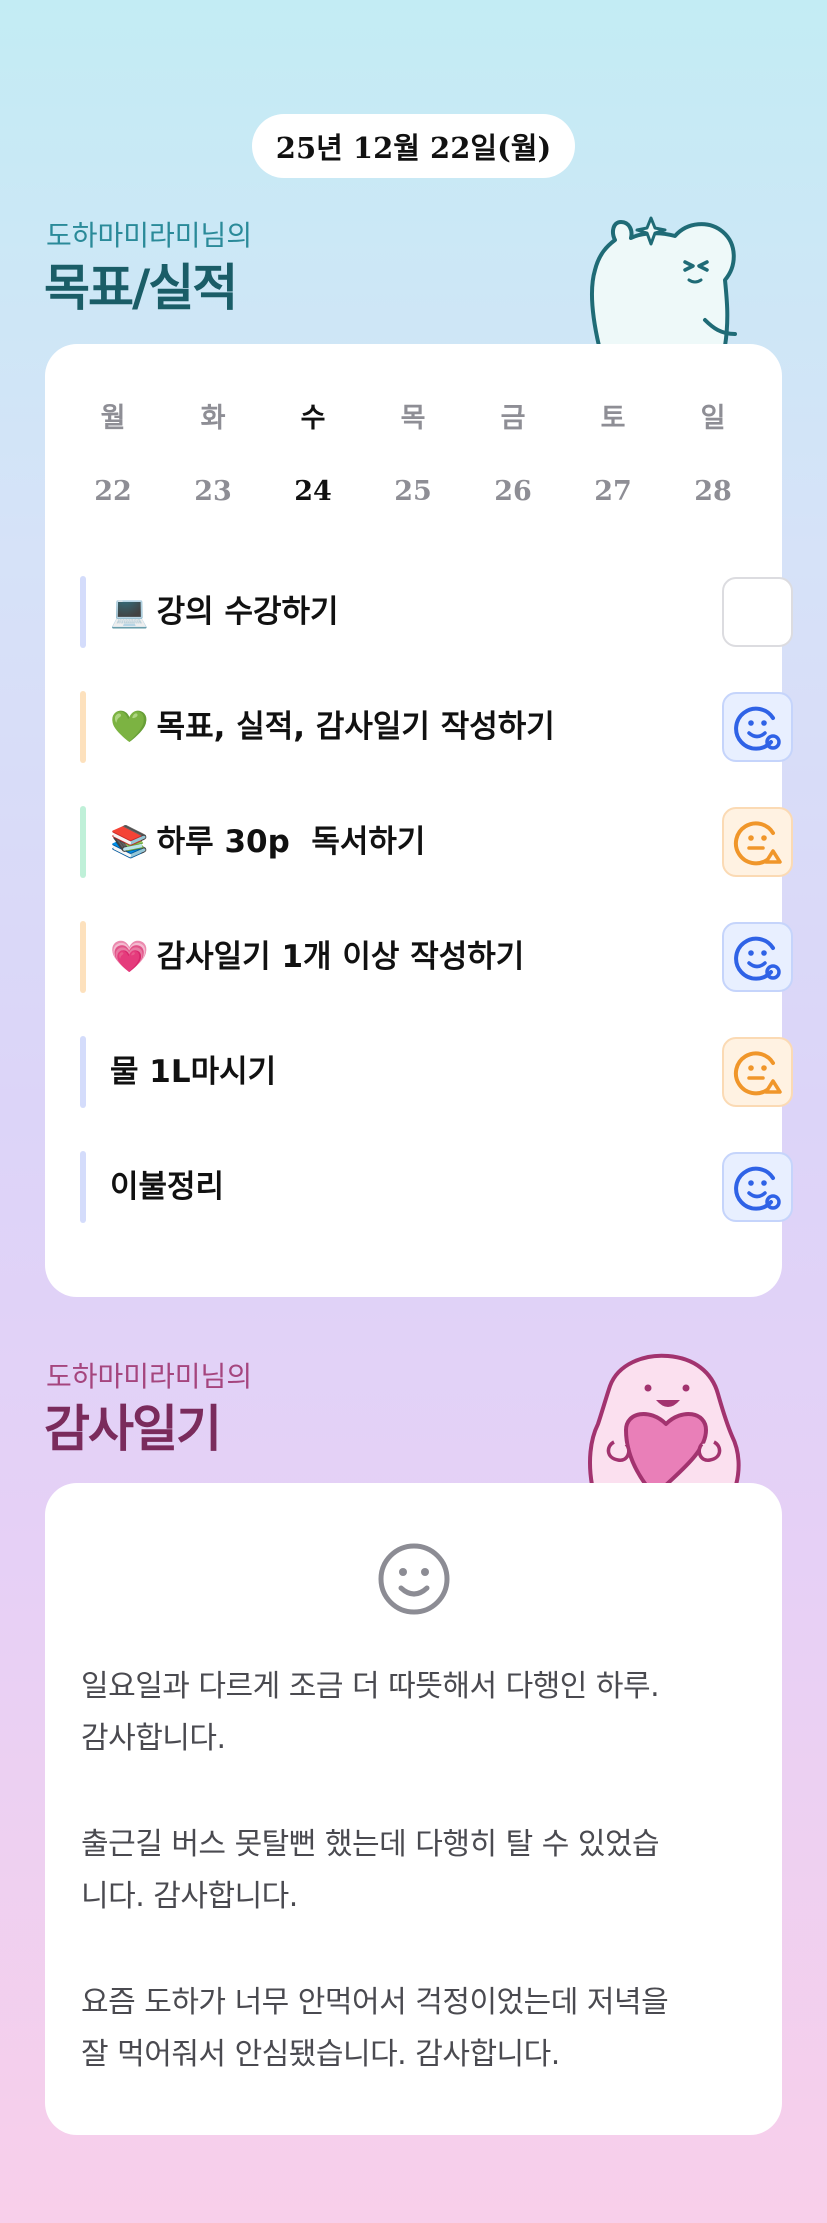 This screenshot has width=827, height=2223. I want to click on goal-item: 💗 감사일기 1개 이상 작성하기, so click(436, 957).